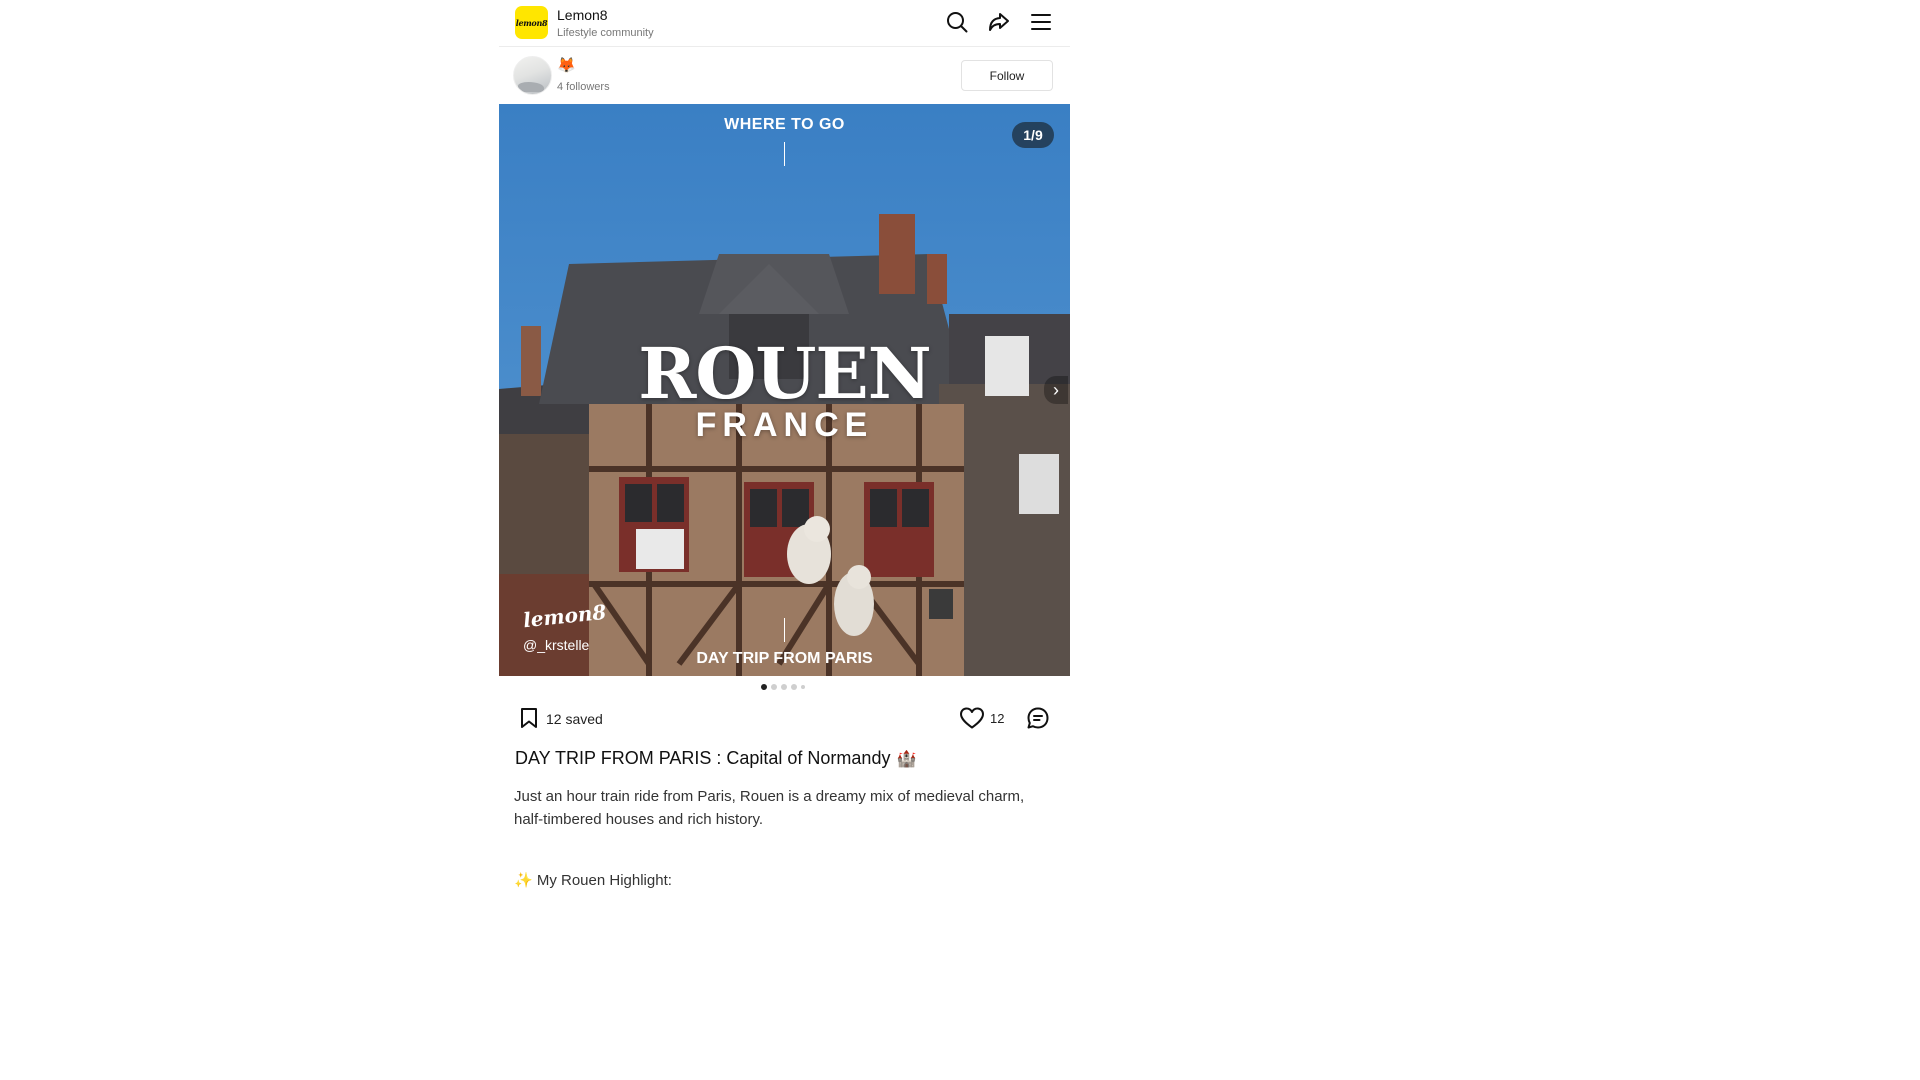 The image size is (1920, 1080). Describe the element at coordinates (574, 719) in the screenshot. I see `saved-count: 12 saved` at that location.